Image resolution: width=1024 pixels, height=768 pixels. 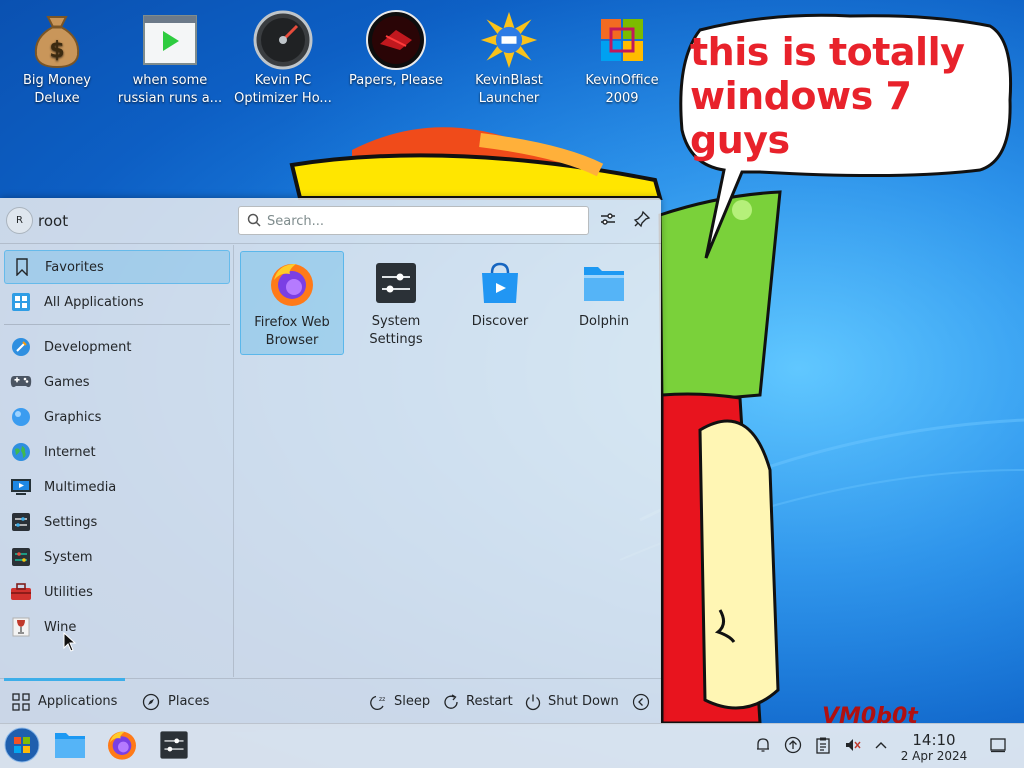 I want to click on clipboard-icon, so click(x=823, y=747).